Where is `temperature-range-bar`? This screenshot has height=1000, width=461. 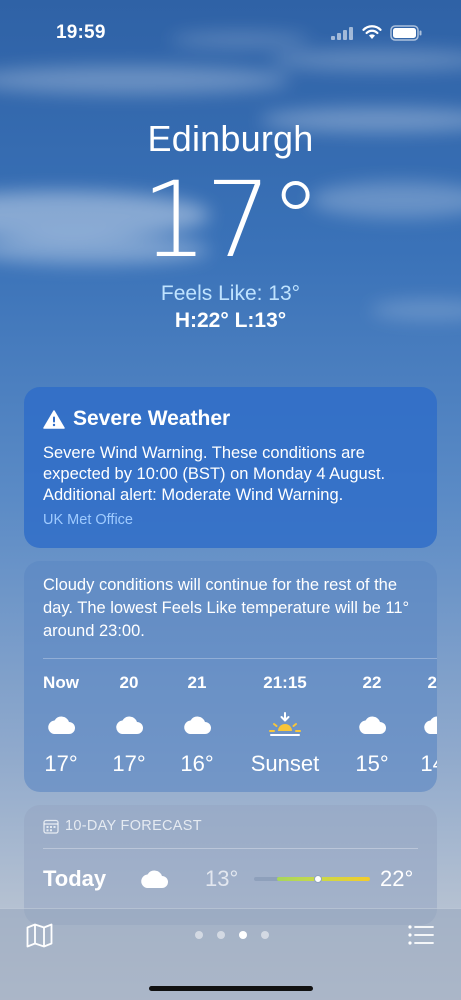 temperature-range-bar is located at coordinates (312, 879).